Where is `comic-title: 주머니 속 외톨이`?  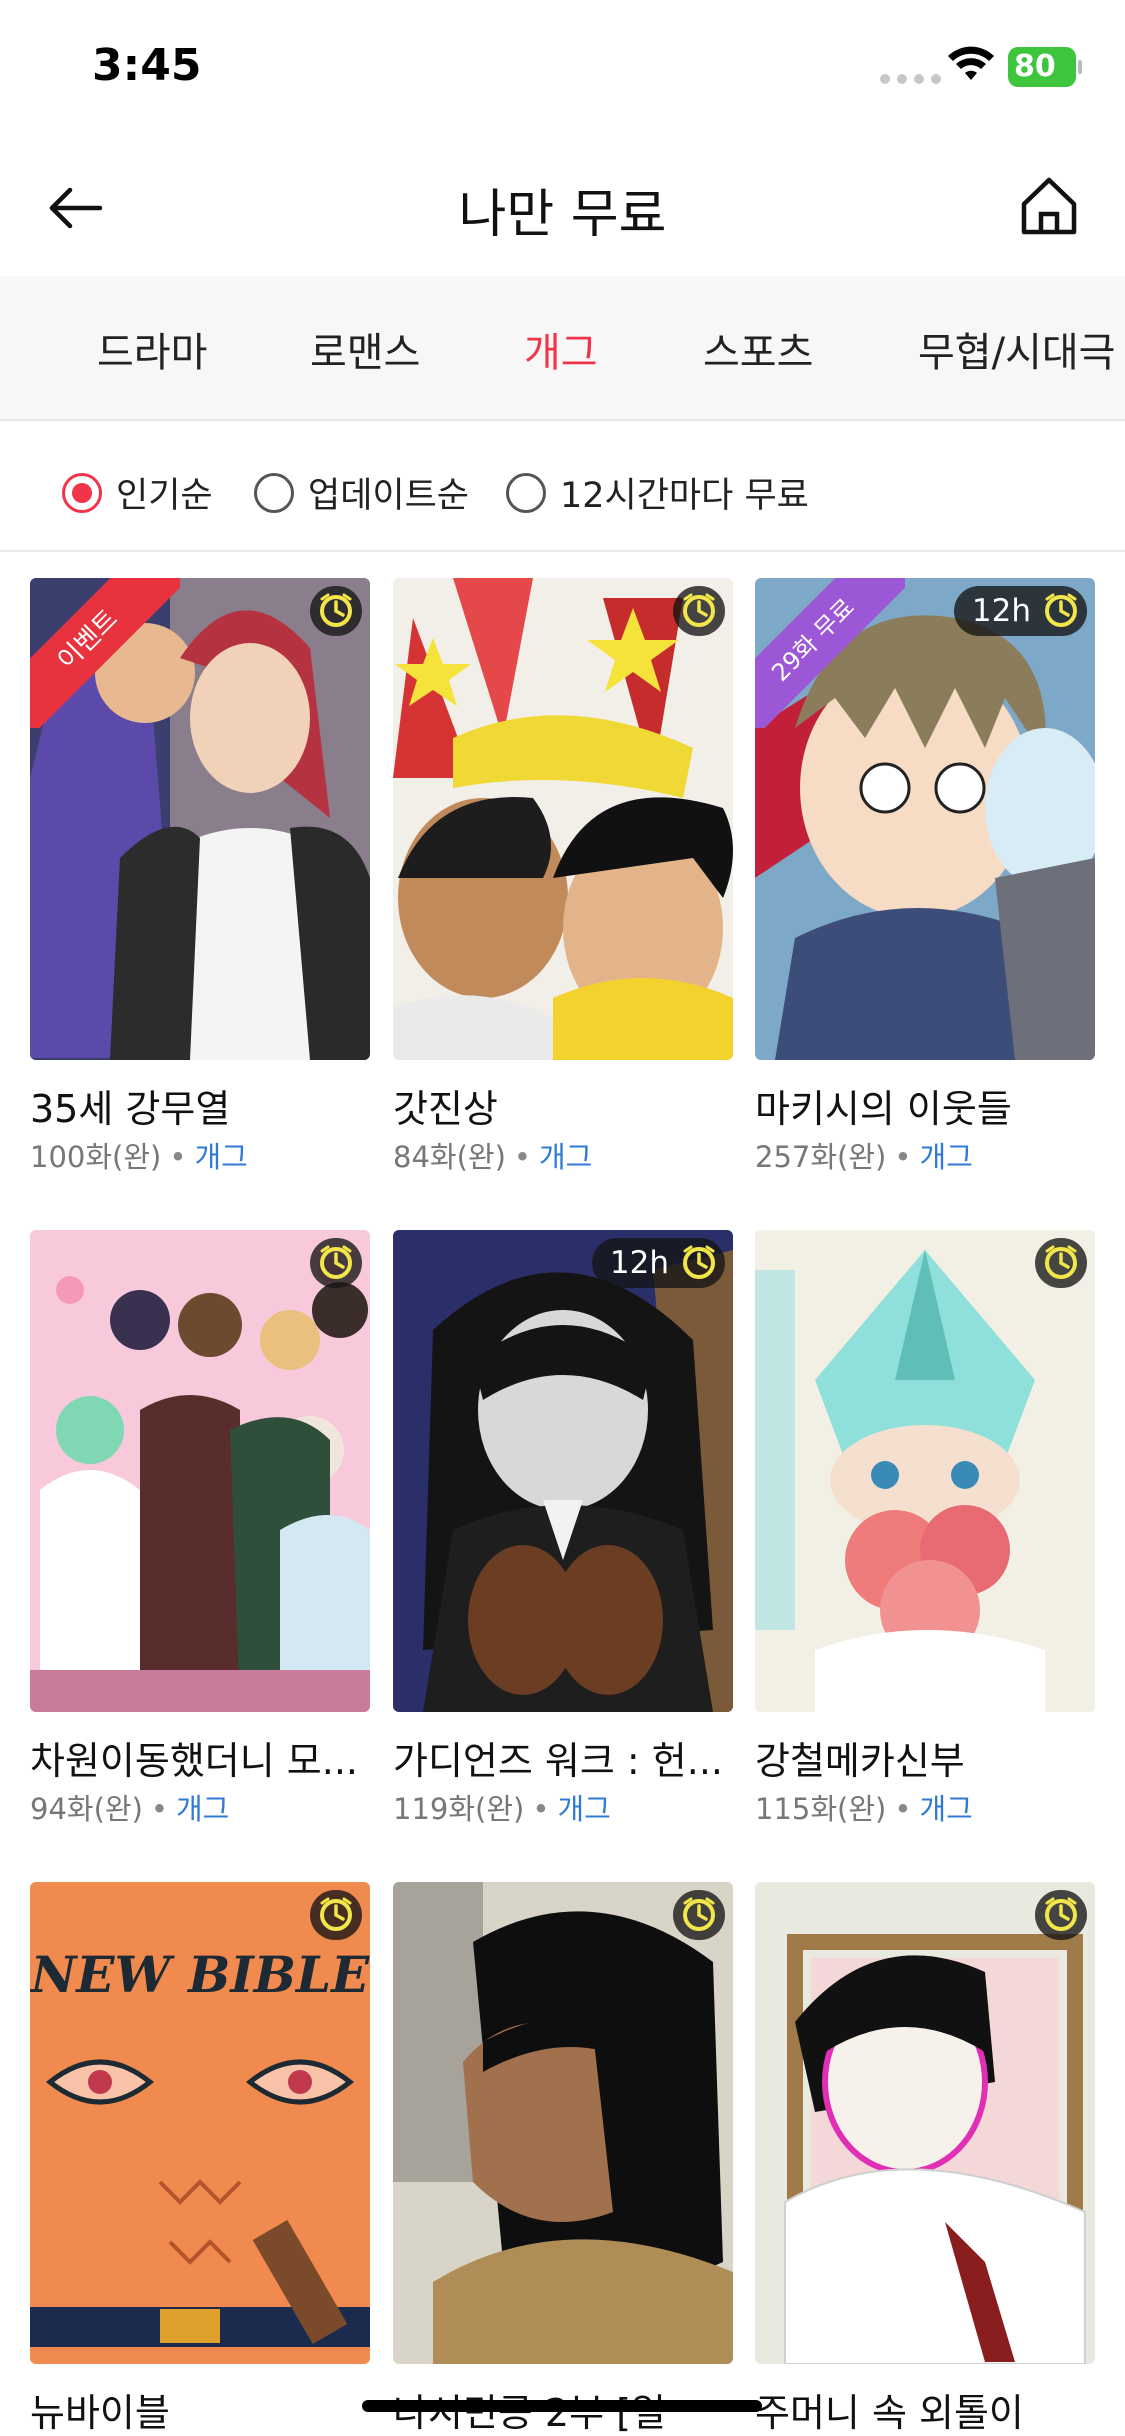 comic-title: 주머니 속 외톨이 is located at coordinates (889, 2413).